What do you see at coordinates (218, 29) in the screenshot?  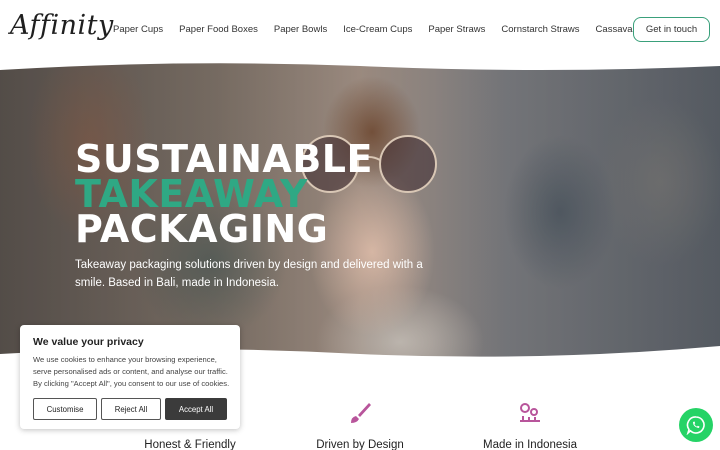 I see `nav-paper-food-boxes: Paper Food Boxes` at bounding box center [218, 29].